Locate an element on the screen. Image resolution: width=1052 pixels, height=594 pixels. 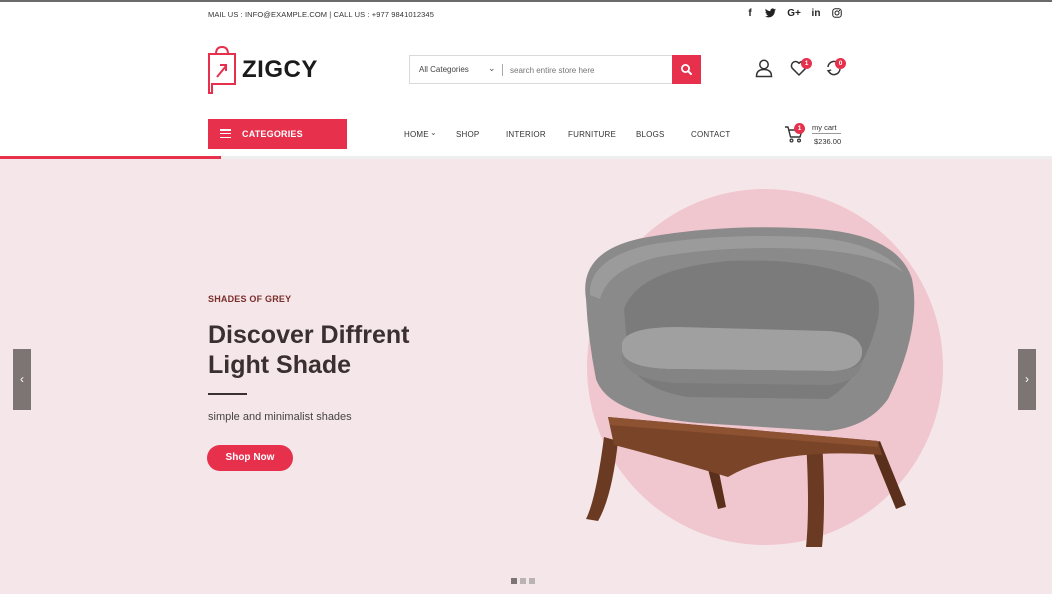
nav-shop: SHOP is located at coordinates (467, 134).